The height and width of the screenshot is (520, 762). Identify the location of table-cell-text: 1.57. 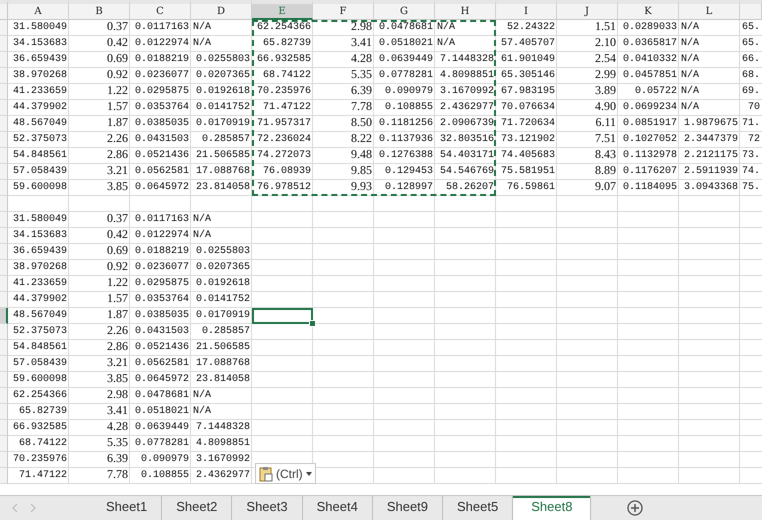
(117, 299).